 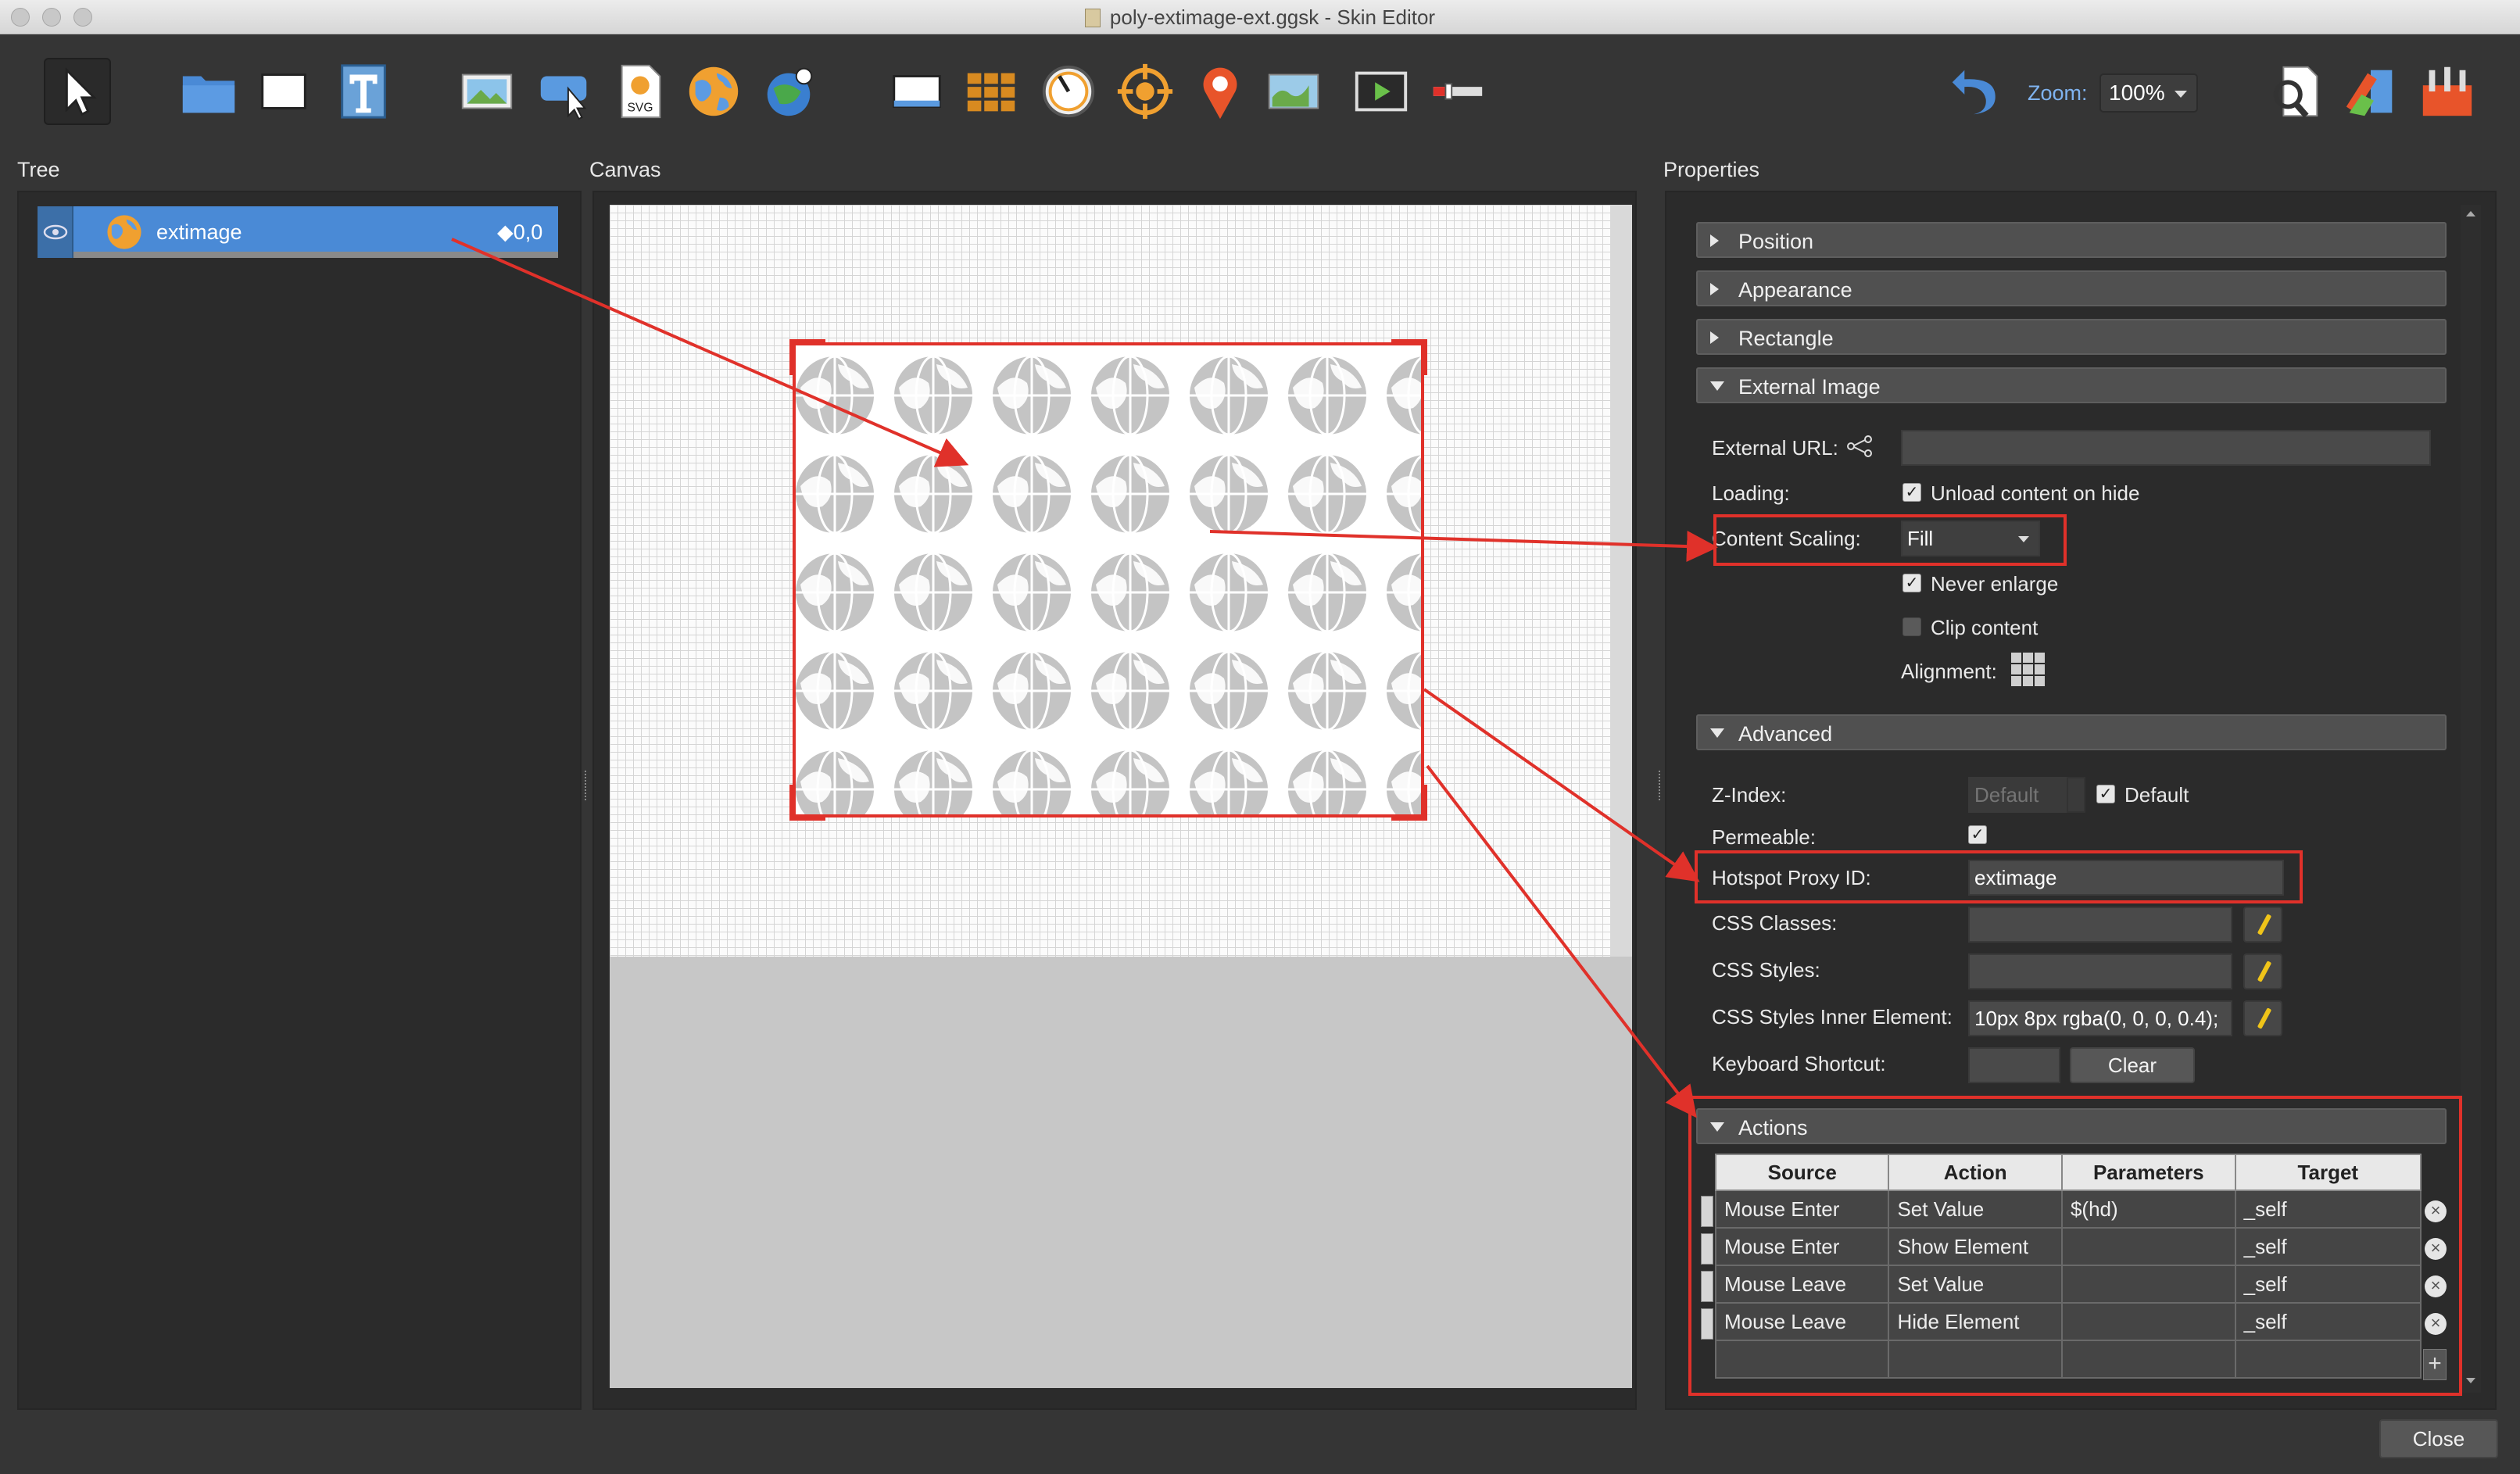 I want to click on properties-panel-label: Properties, so click(x=1711, y=169).